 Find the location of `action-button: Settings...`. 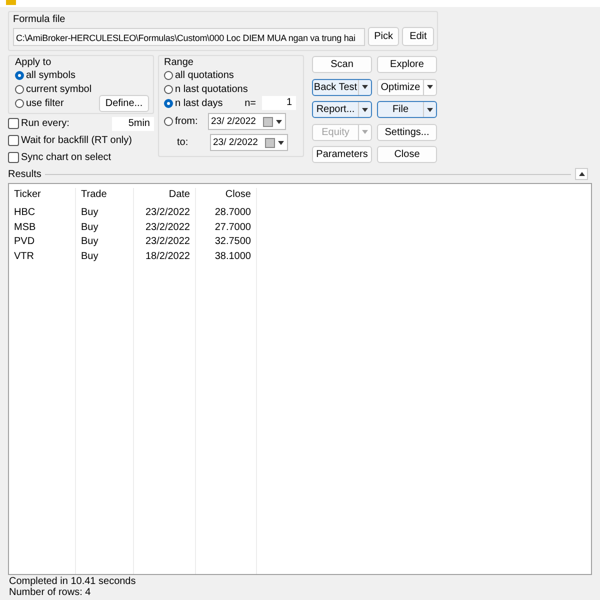

action-button: Settings... is located at coordinates (407, 132).